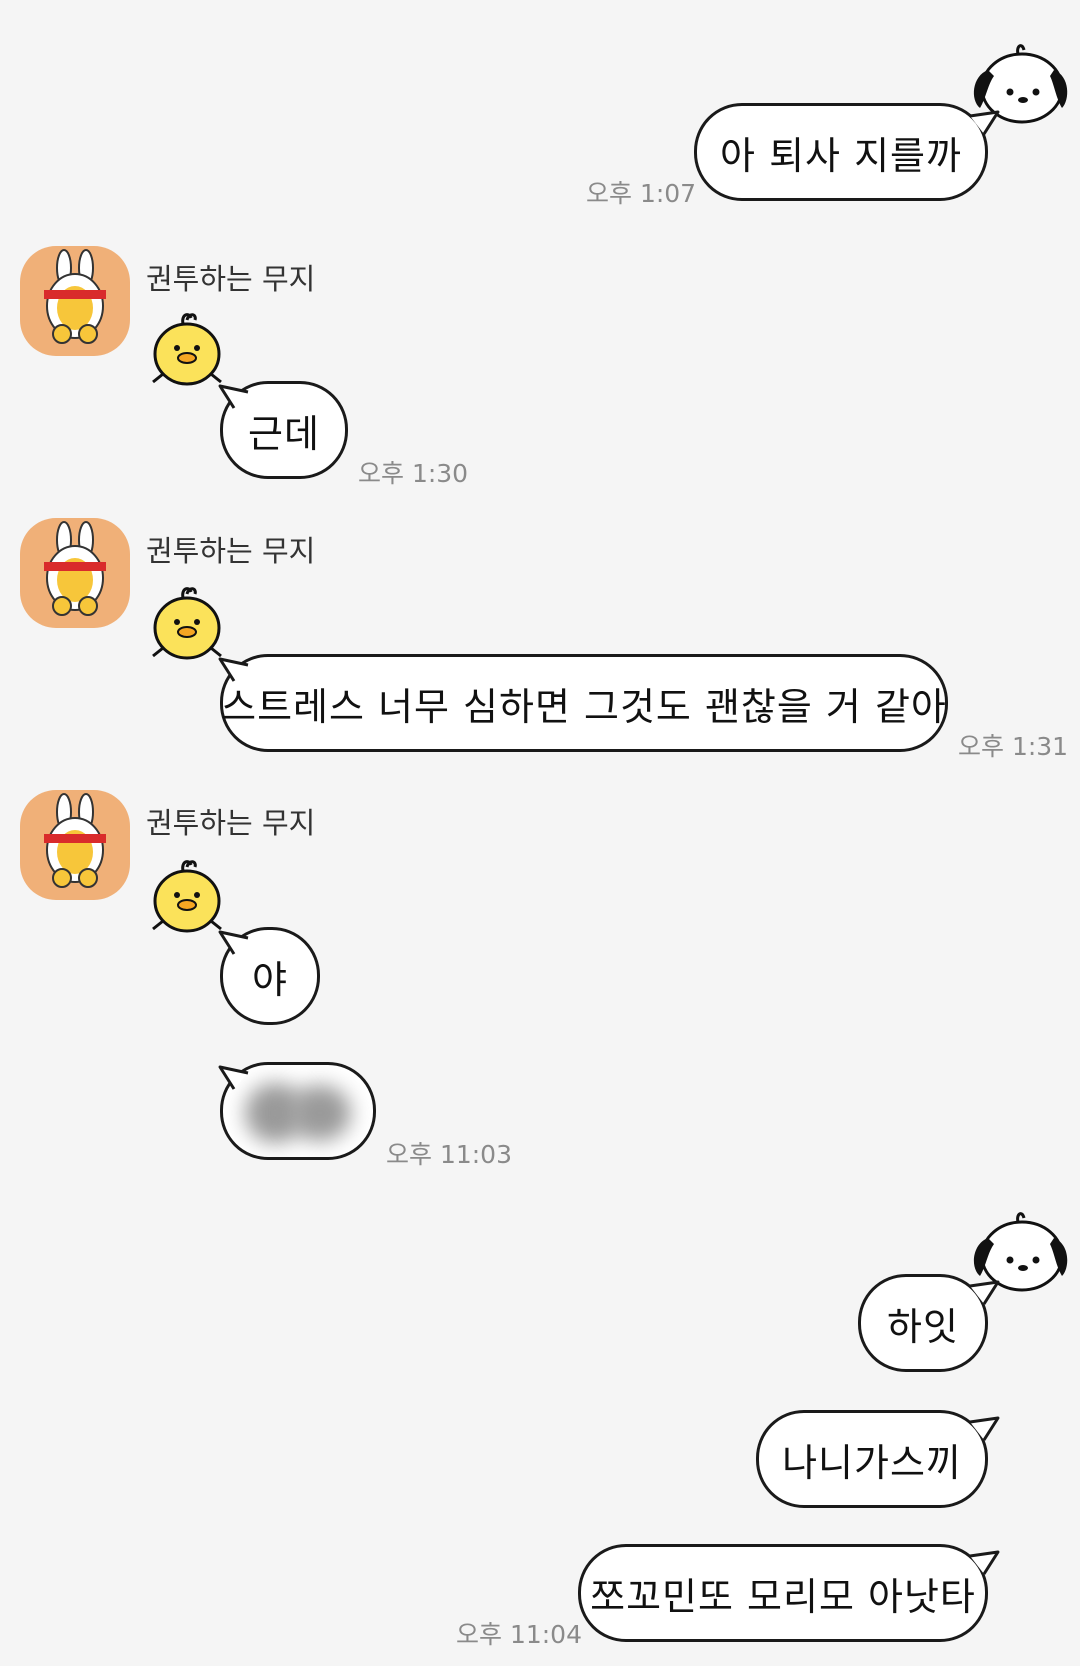  What do you see at coordinates (584, 706) in the screenshot?
I see `message-text: 스트레스 너무 심하면 그것도 괜찮을 거 같아` at bounding box center [584, 706].